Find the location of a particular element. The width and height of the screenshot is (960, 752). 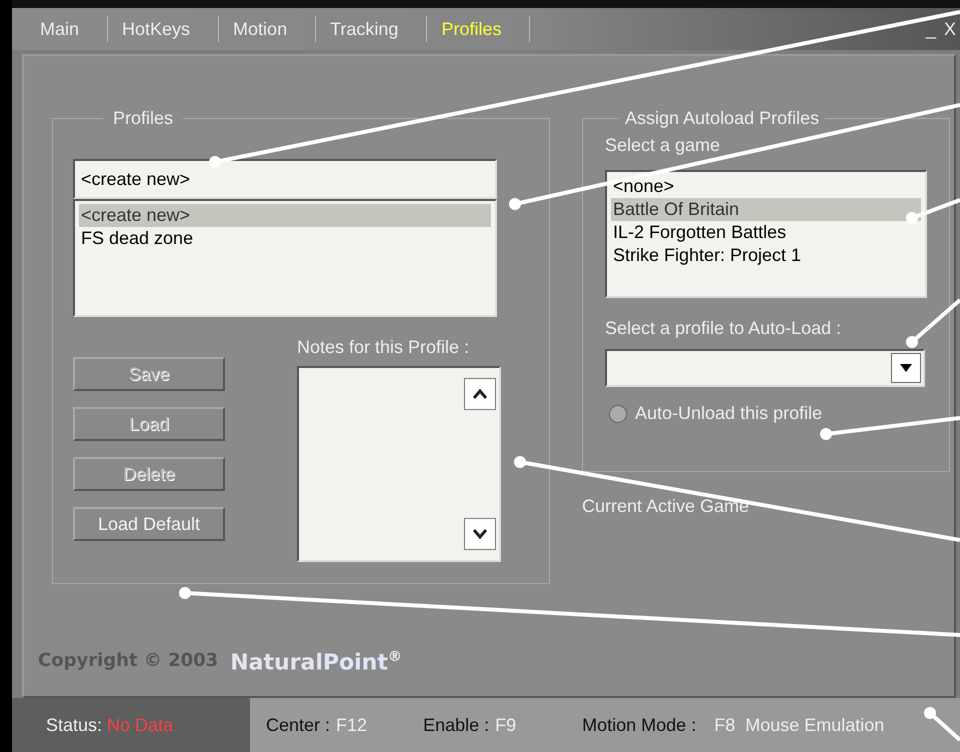

profile-dropdown is located at coordinates (765, 368).